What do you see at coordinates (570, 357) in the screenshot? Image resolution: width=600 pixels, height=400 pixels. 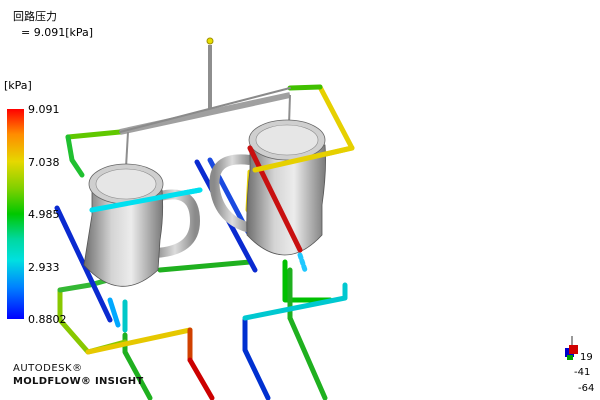 I see `axis-y-cube` at bounding box center [570, 357].